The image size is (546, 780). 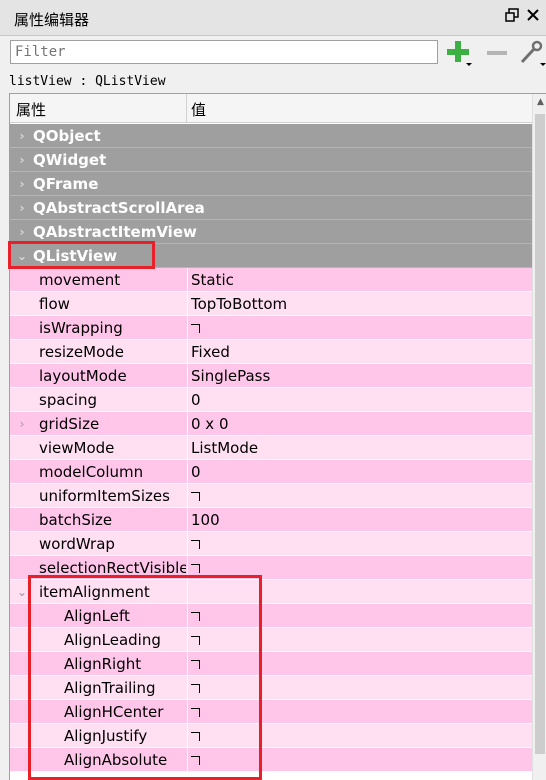 What do you see at coordinates (203, 519) in the screenshot?
I see `property-value: 100` at bounding box center [203, 519].